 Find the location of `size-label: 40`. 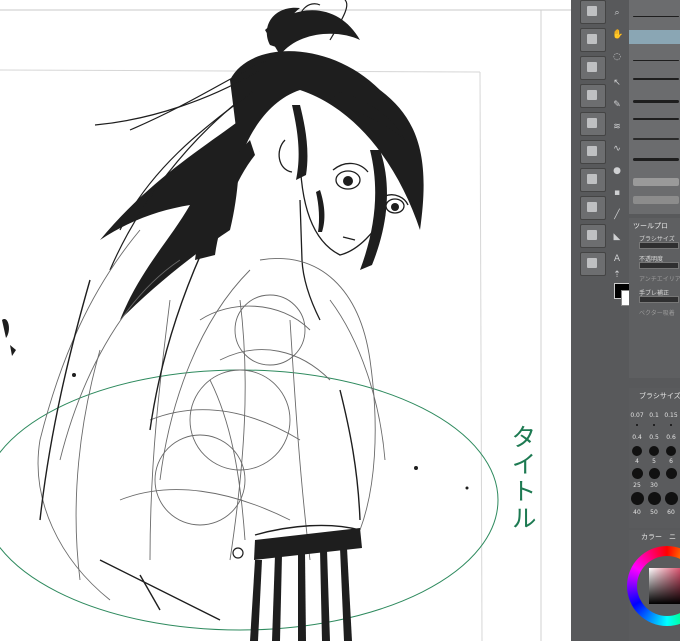

size-label: 40 is located at coordinates (637, 512).